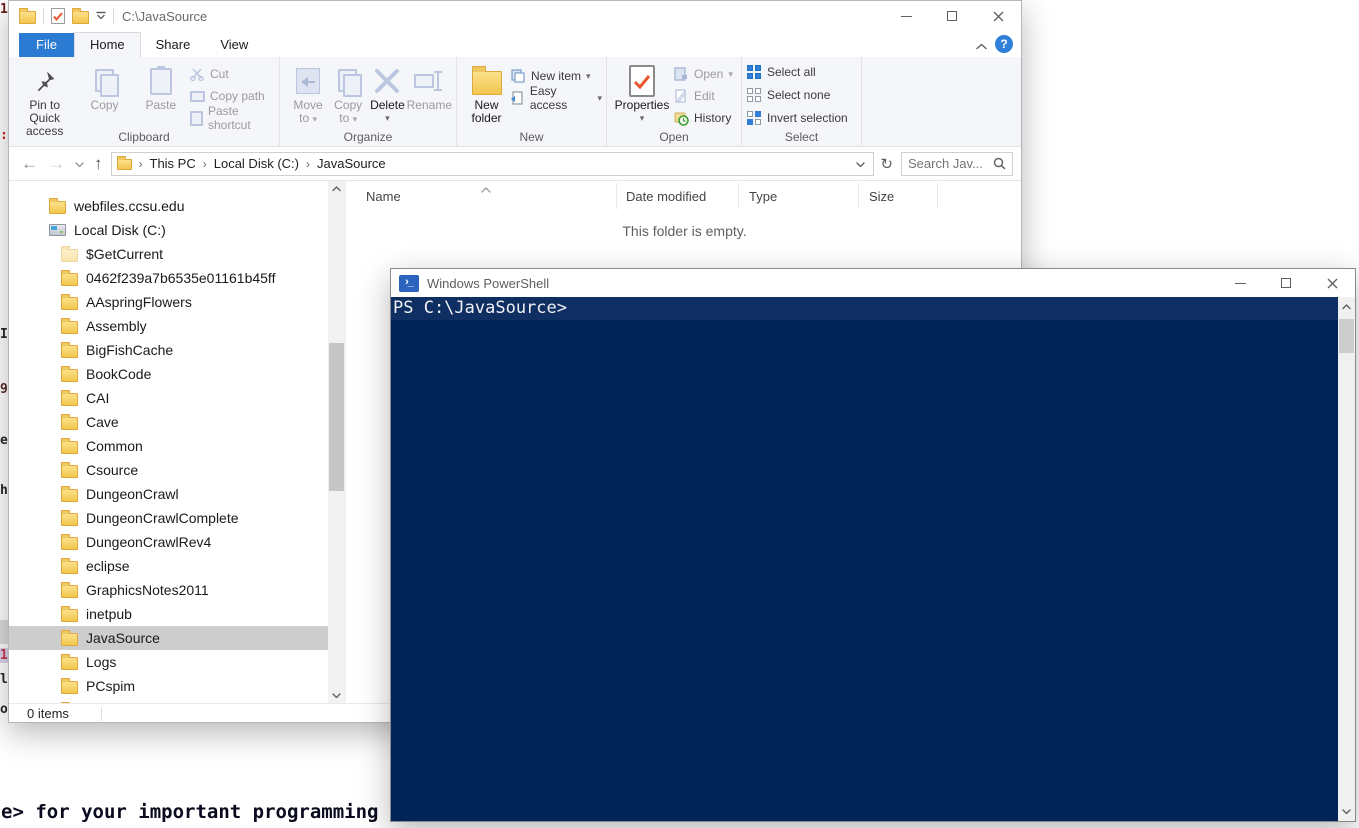 This screenshot has height=828, width=1359. Describe the element at coordinates (177, 494) in the screenshot. I see `tree-item-dungeoncrawl: DungeonCrawl` at that location.